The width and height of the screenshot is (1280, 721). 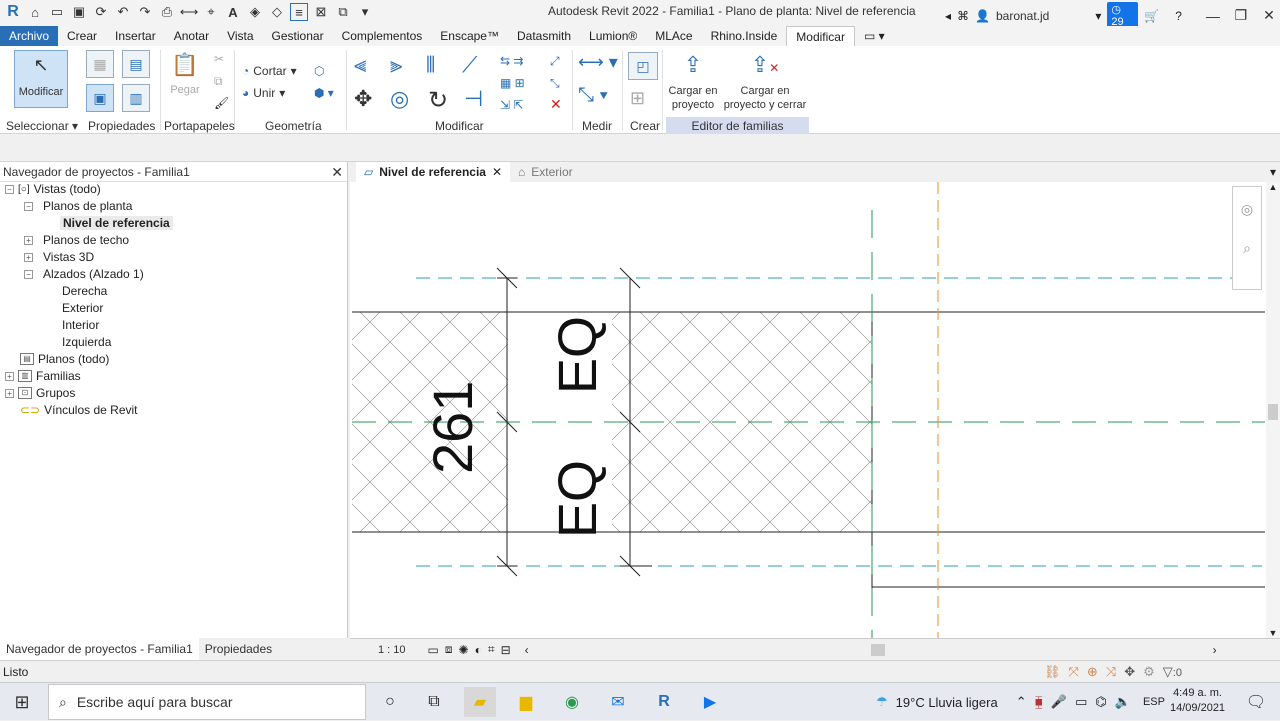 I want to click on notification-center-icon: 🗨, so click(x=1256, y=702).